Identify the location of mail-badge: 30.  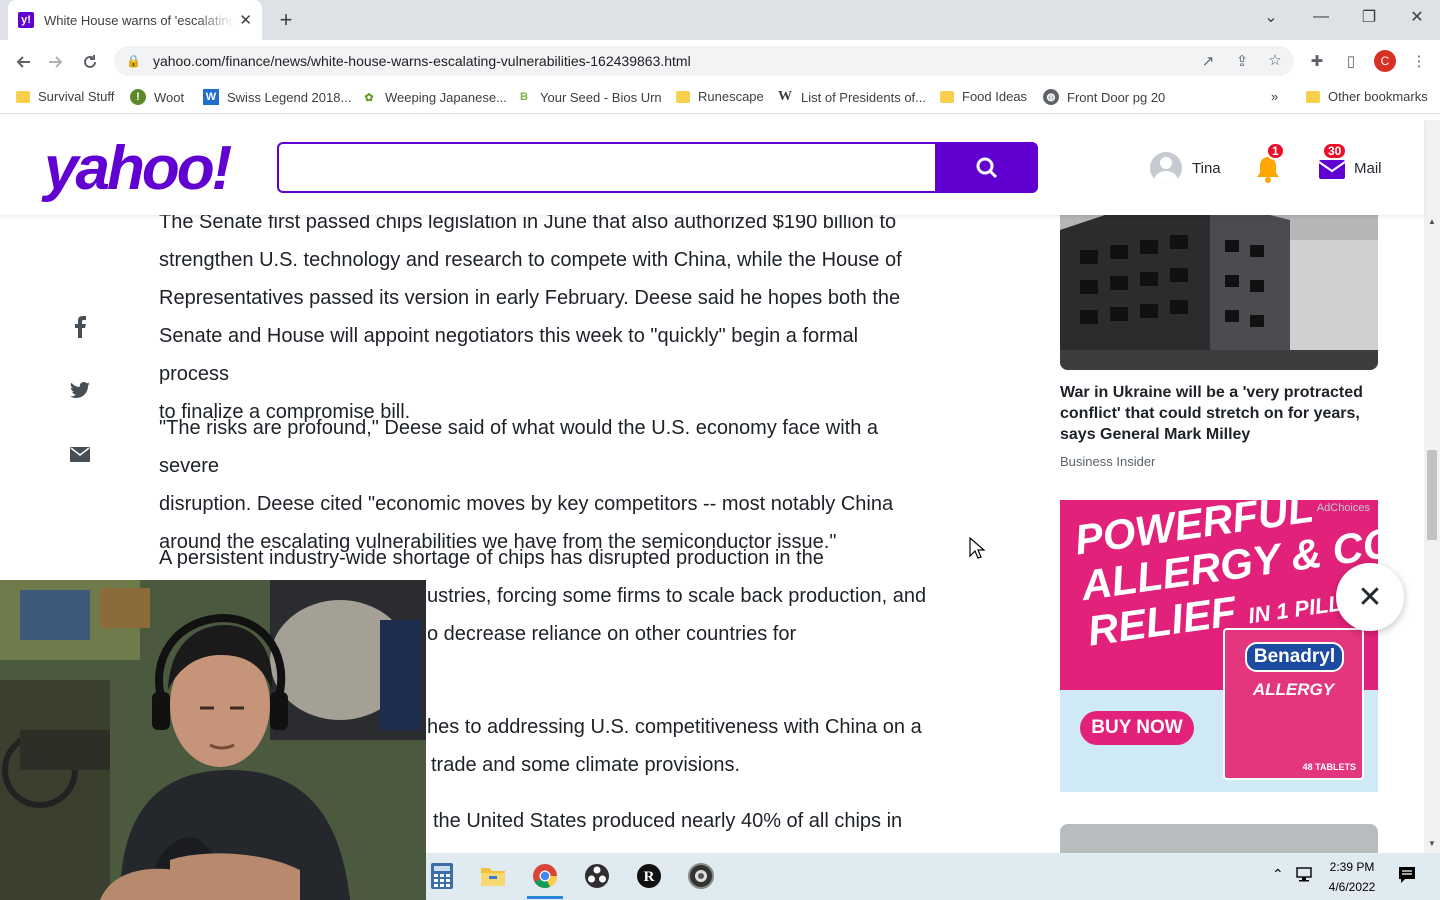
(1335, 151).